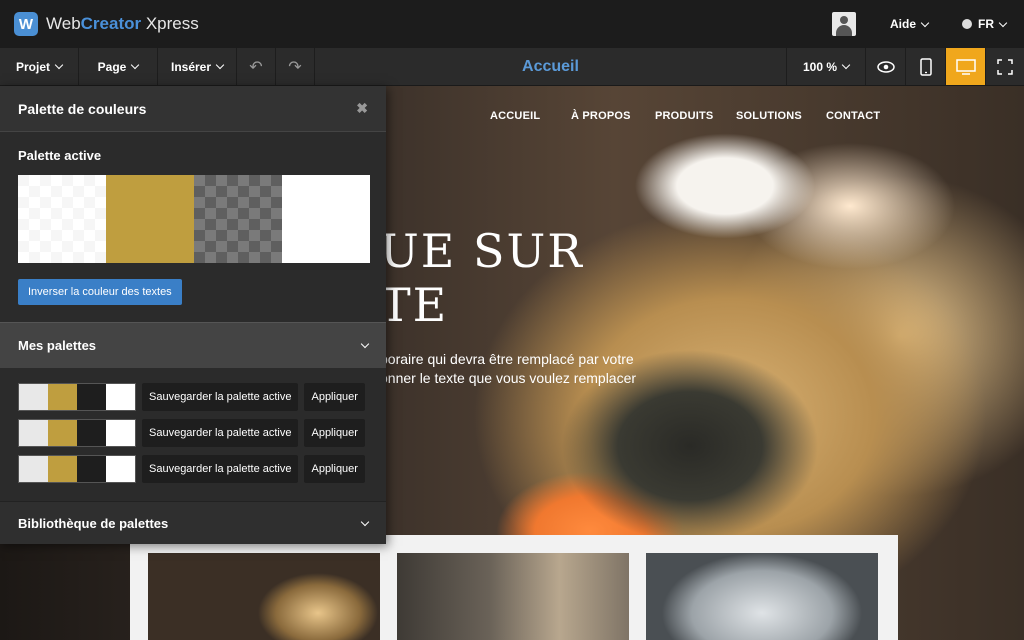 This screenshot has width=1024, height=640. What do you see at coordinates (63, 23) in the screenshot?
I see `brand-part1: Web` at bounding box center [63, 23].